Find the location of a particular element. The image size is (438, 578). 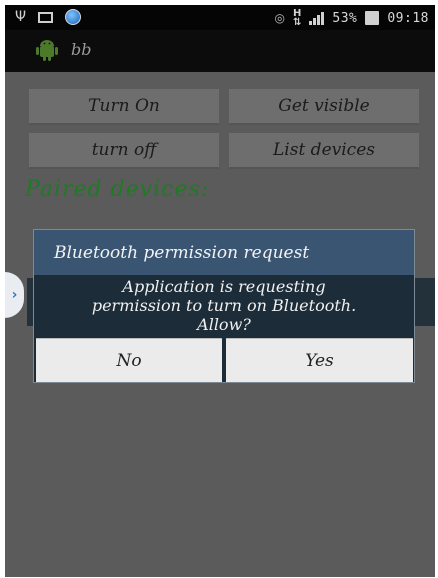

dialog-title: Bluetooth permission request is located at coordinates (224, 252).